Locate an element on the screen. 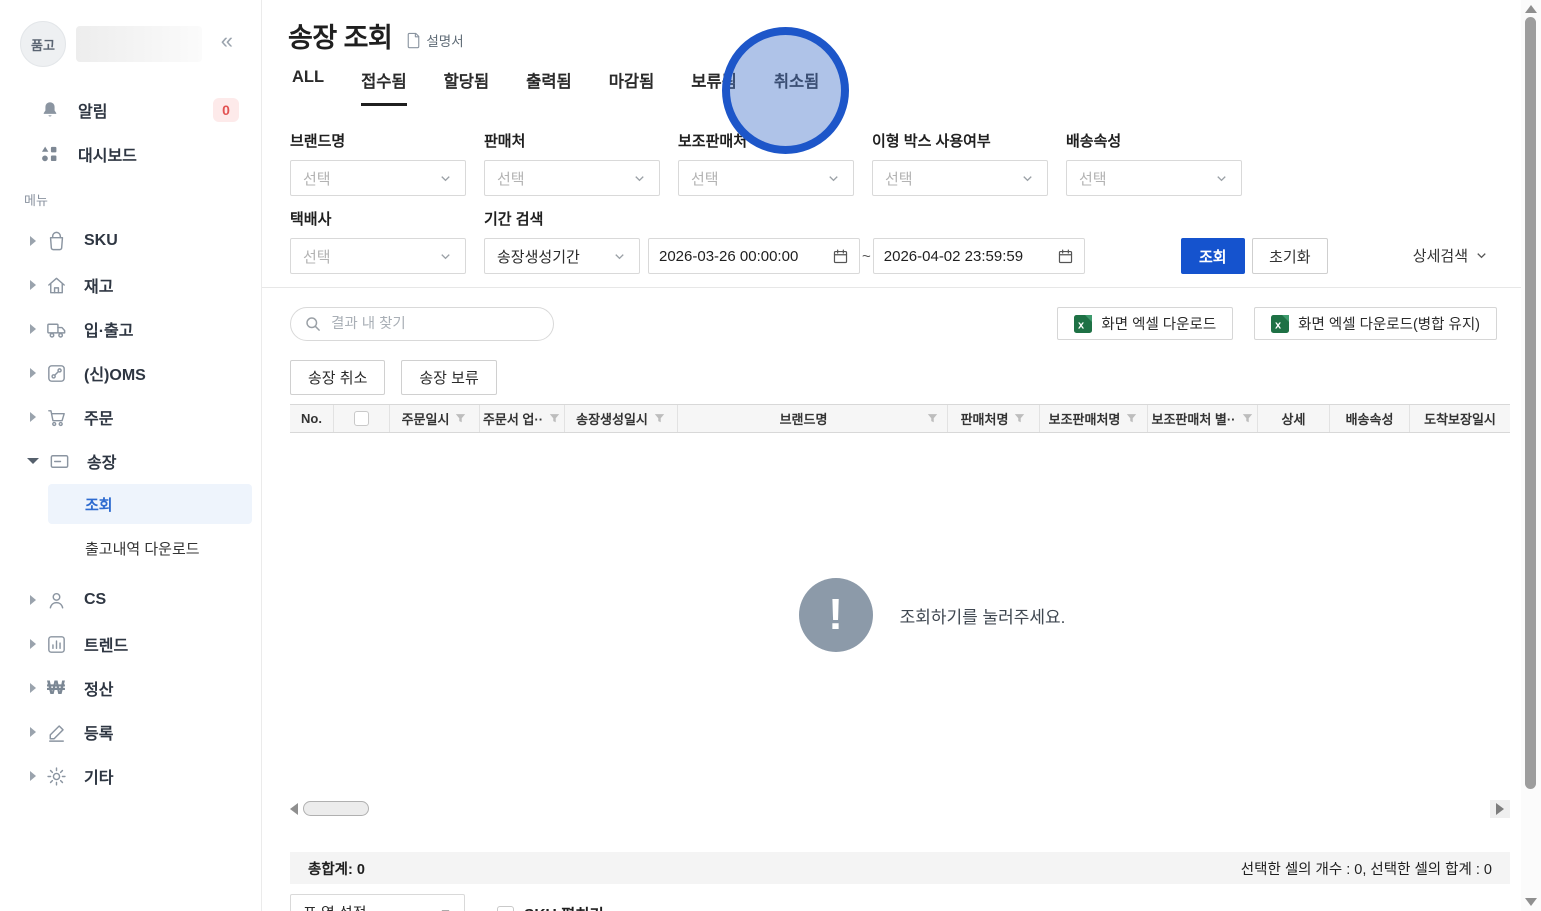 The width and height of the screenshot is (1541, 911). won-icon: ₩ is located at coordinates (56, 688).